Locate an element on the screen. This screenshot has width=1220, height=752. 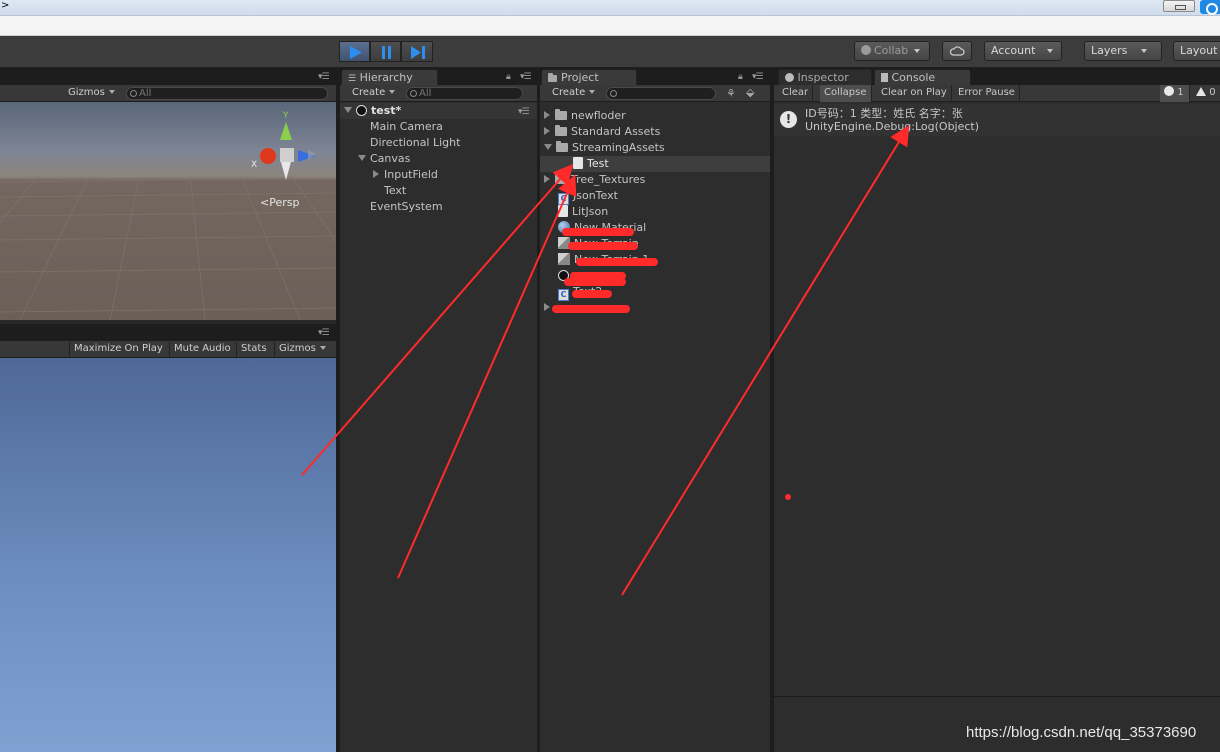
watermark-text: https://blog.csdn.net/qq_35373690 is located at coordinates (1081, 732).